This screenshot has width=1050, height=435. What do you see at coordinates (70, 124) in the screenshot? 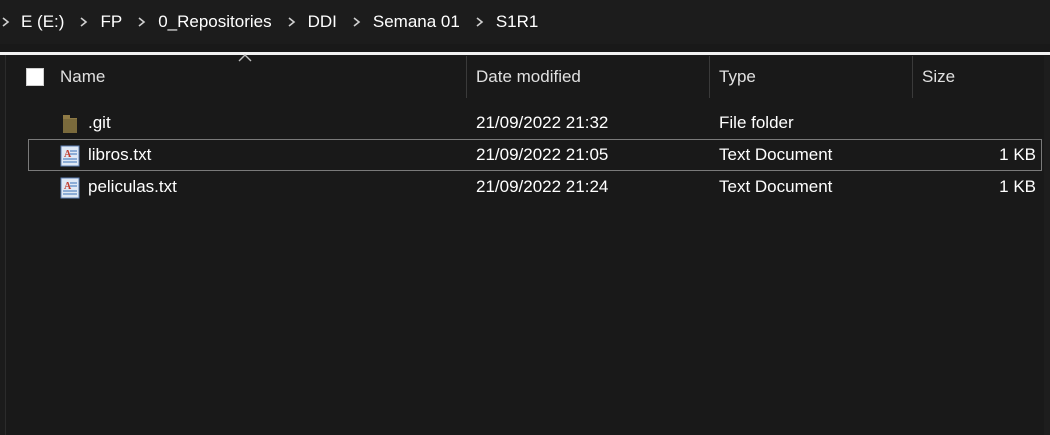
I see `folder-icon` at bounding box center [70, 124].